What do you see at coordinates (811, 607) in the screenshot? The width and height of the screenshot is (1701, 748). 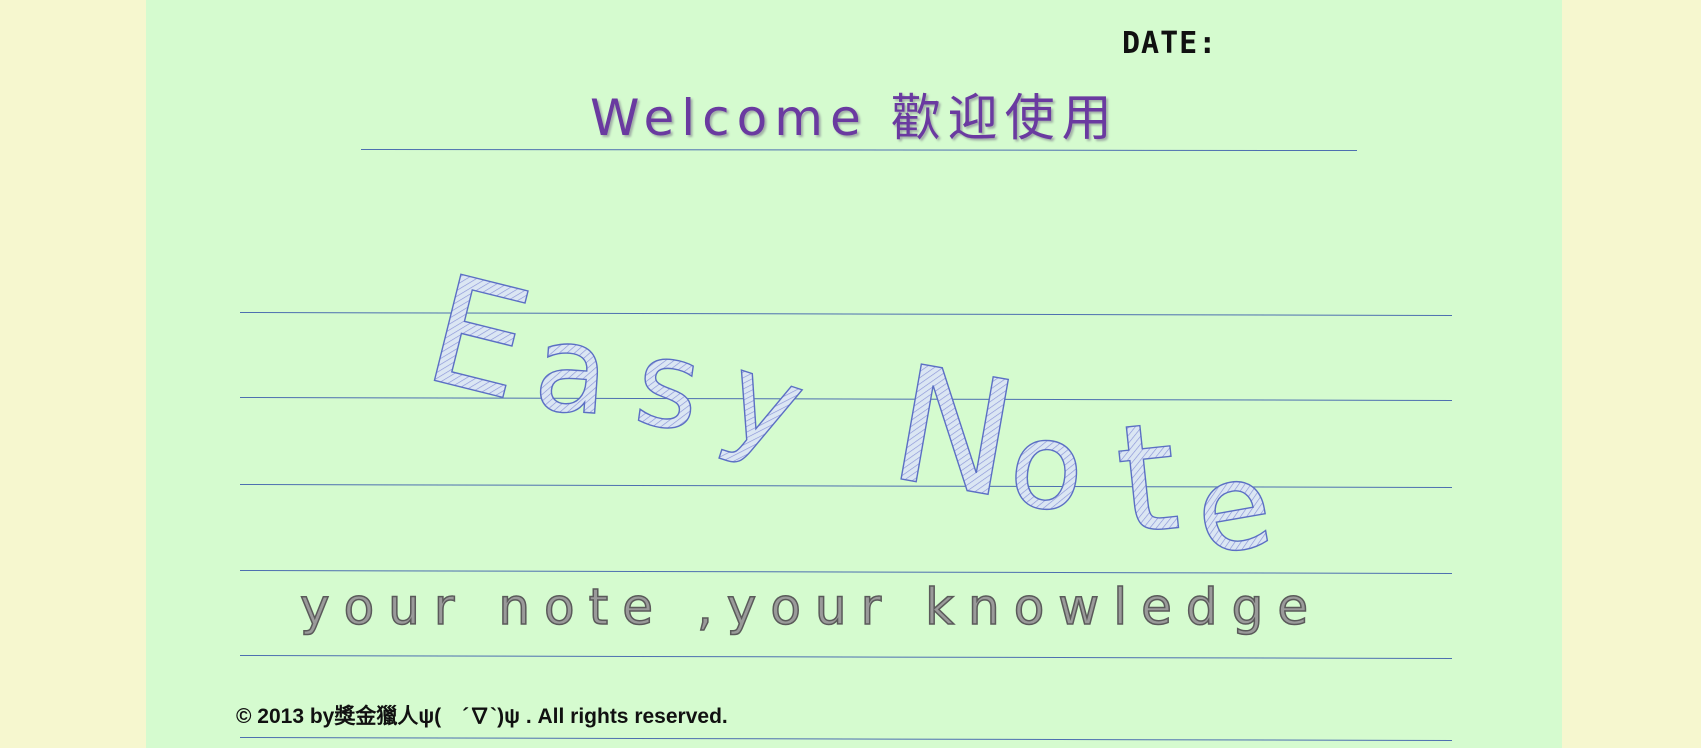 I see `slogan-text: your note ,your knowledge` at bounding box center [811, 607].